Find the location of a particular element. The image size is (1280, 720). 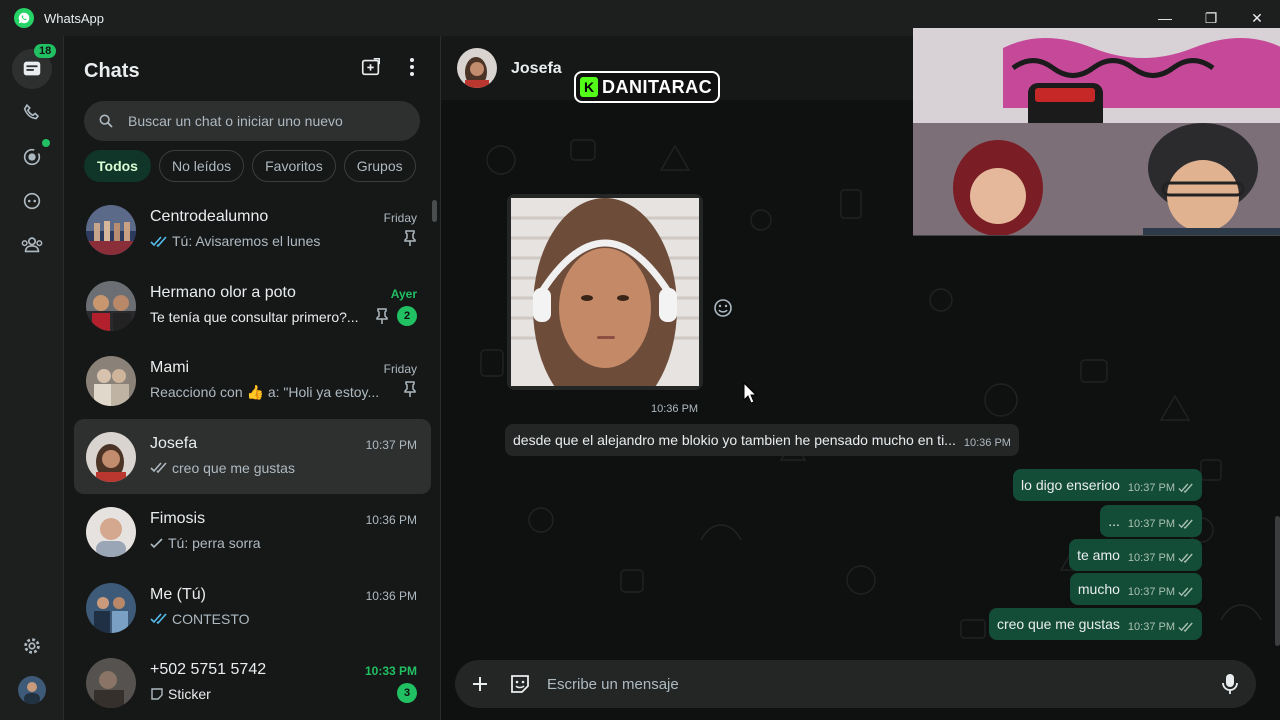

message-input is located at coordinates (872, 684).